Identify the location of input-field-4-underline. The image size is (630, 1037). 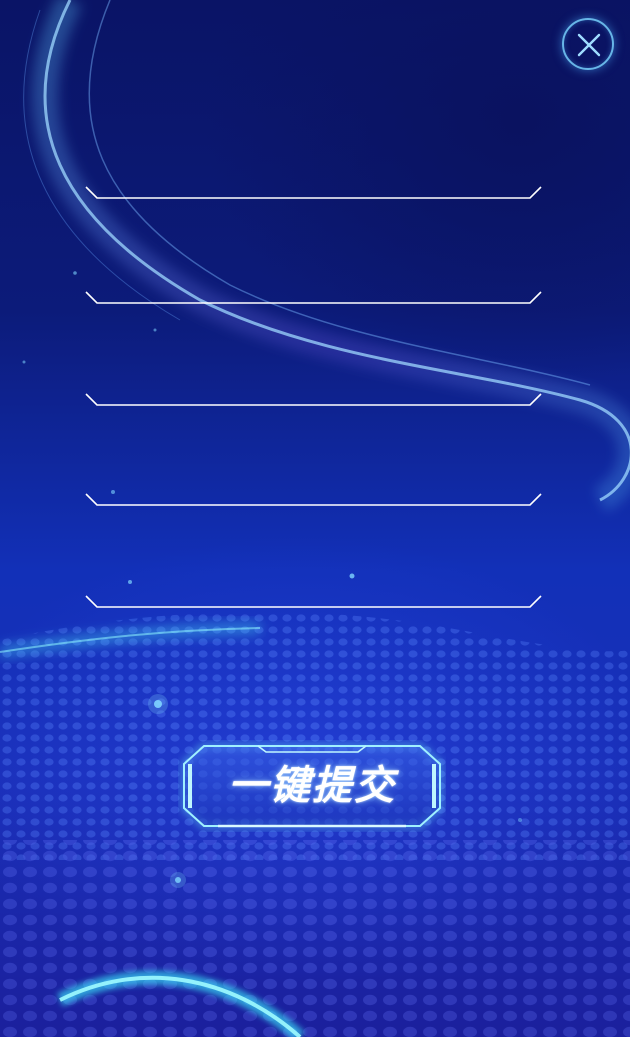
(313, 499).